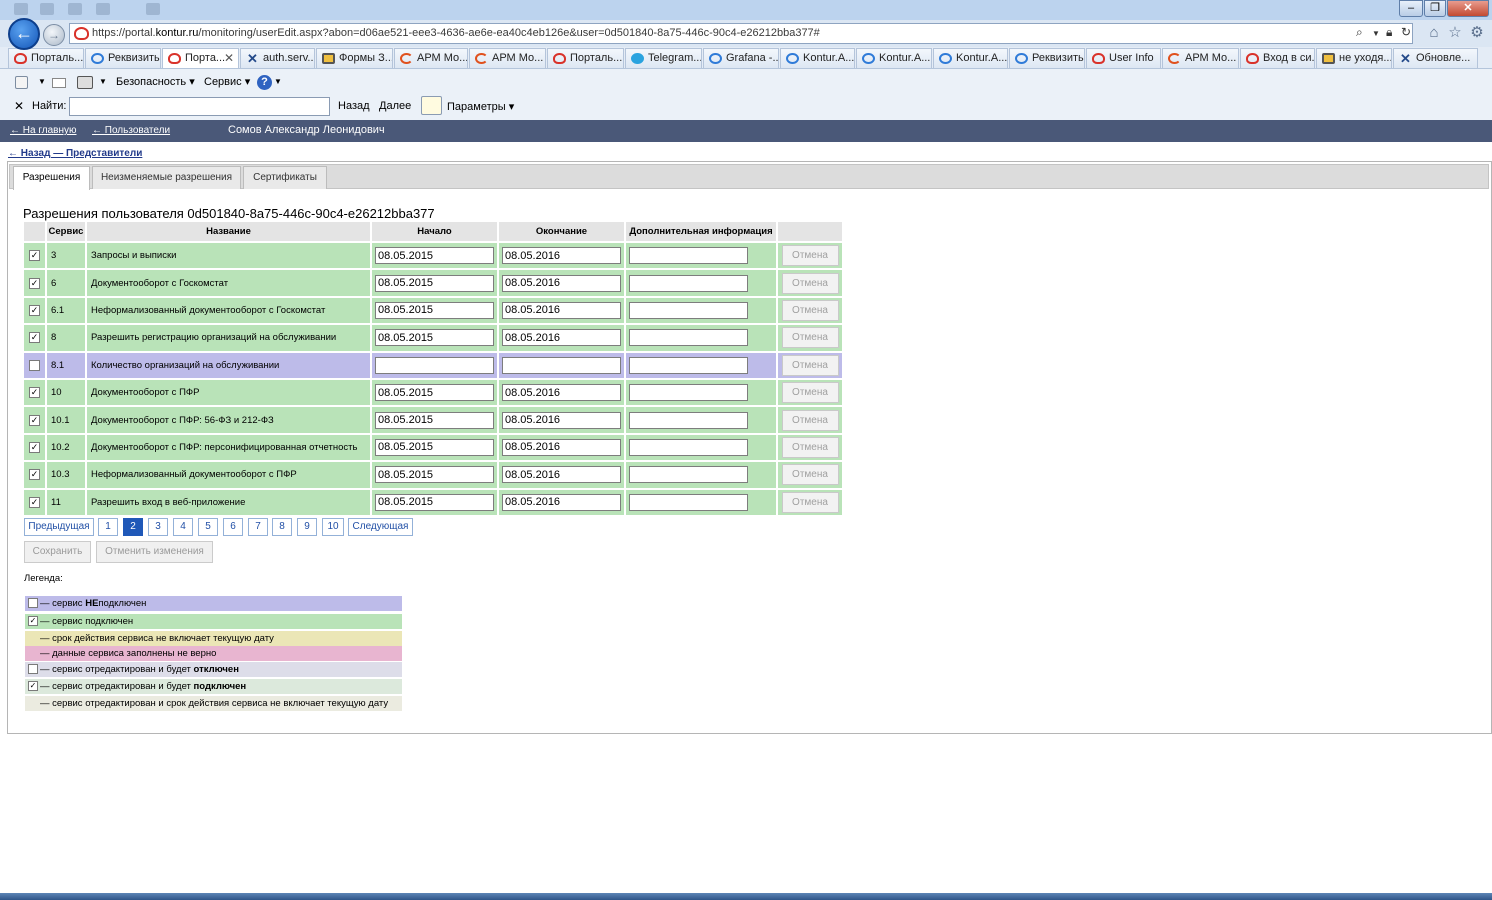 This screenshot has height=900, width=1492. Describe the element at coordinates (1406, 32) in the screenshot. I see `refresh-icon: ↻` at that location.